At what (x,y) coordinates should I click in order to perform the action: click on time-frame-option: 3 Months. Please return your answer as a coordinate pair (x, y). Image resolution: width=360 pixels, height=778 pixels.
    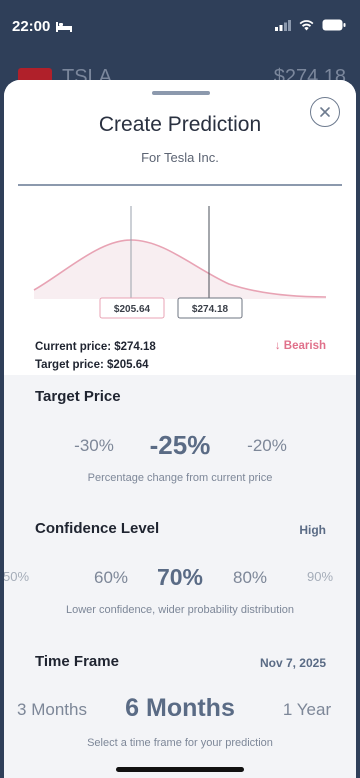
    Looking at the image, I should click on (52, 710).